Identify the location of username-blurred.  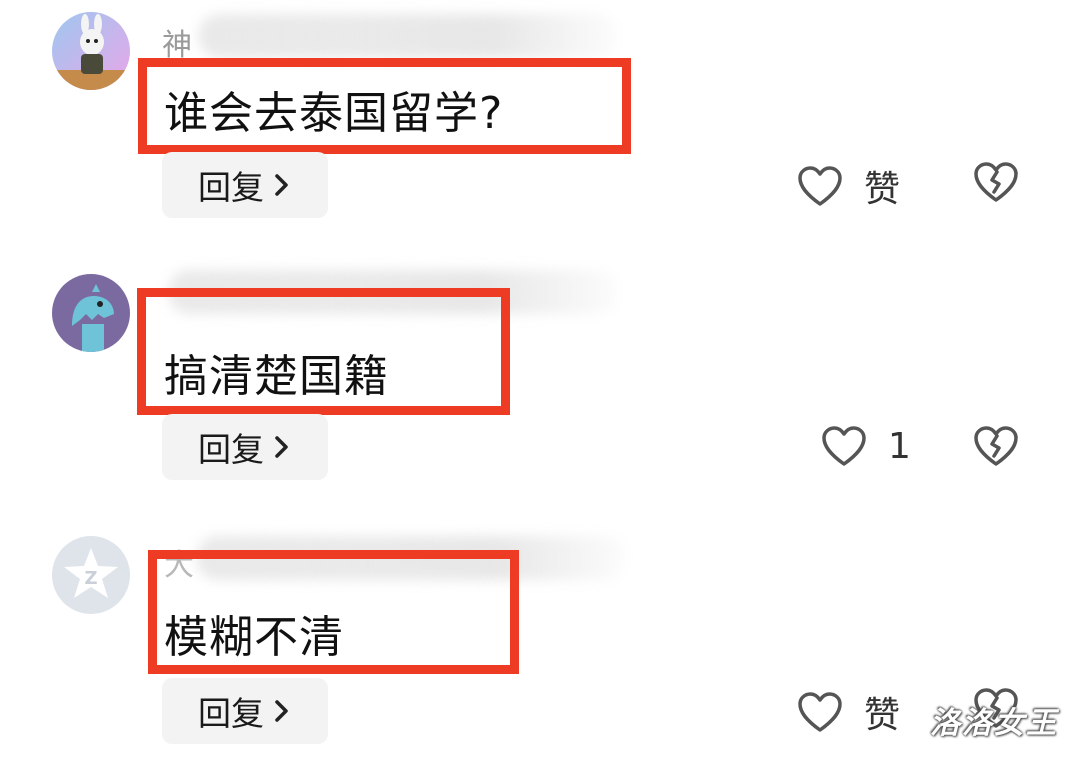
(408, 36).